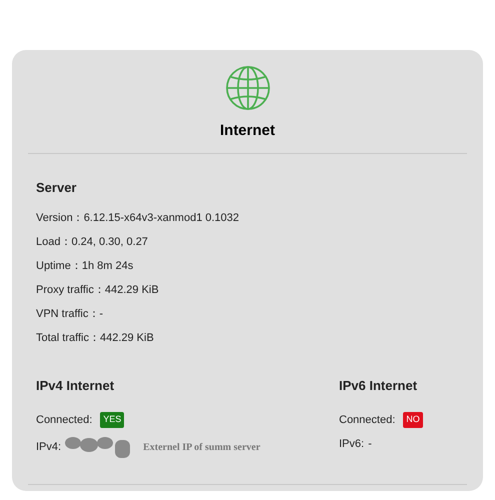  Describe the element at coordinates (92, 242) in the screenshot. I see `server-info-line: Load：0.24, 0.30, 0.27` at that location.